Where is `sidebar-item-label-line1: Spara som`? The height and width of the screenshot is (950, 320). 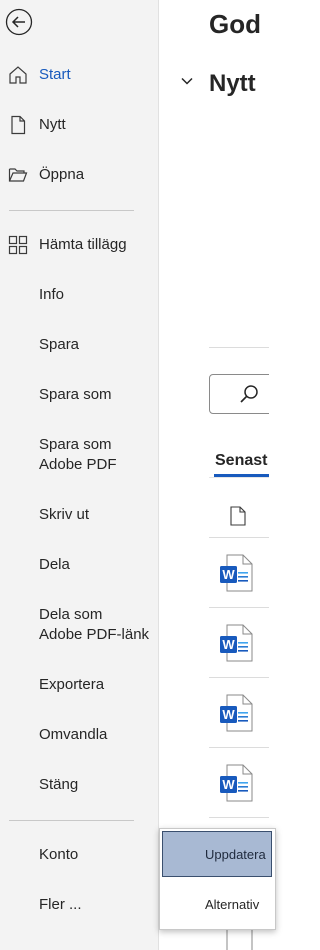 sidebar-item-label-line1: Spara som is located at coordinates (75, 444).